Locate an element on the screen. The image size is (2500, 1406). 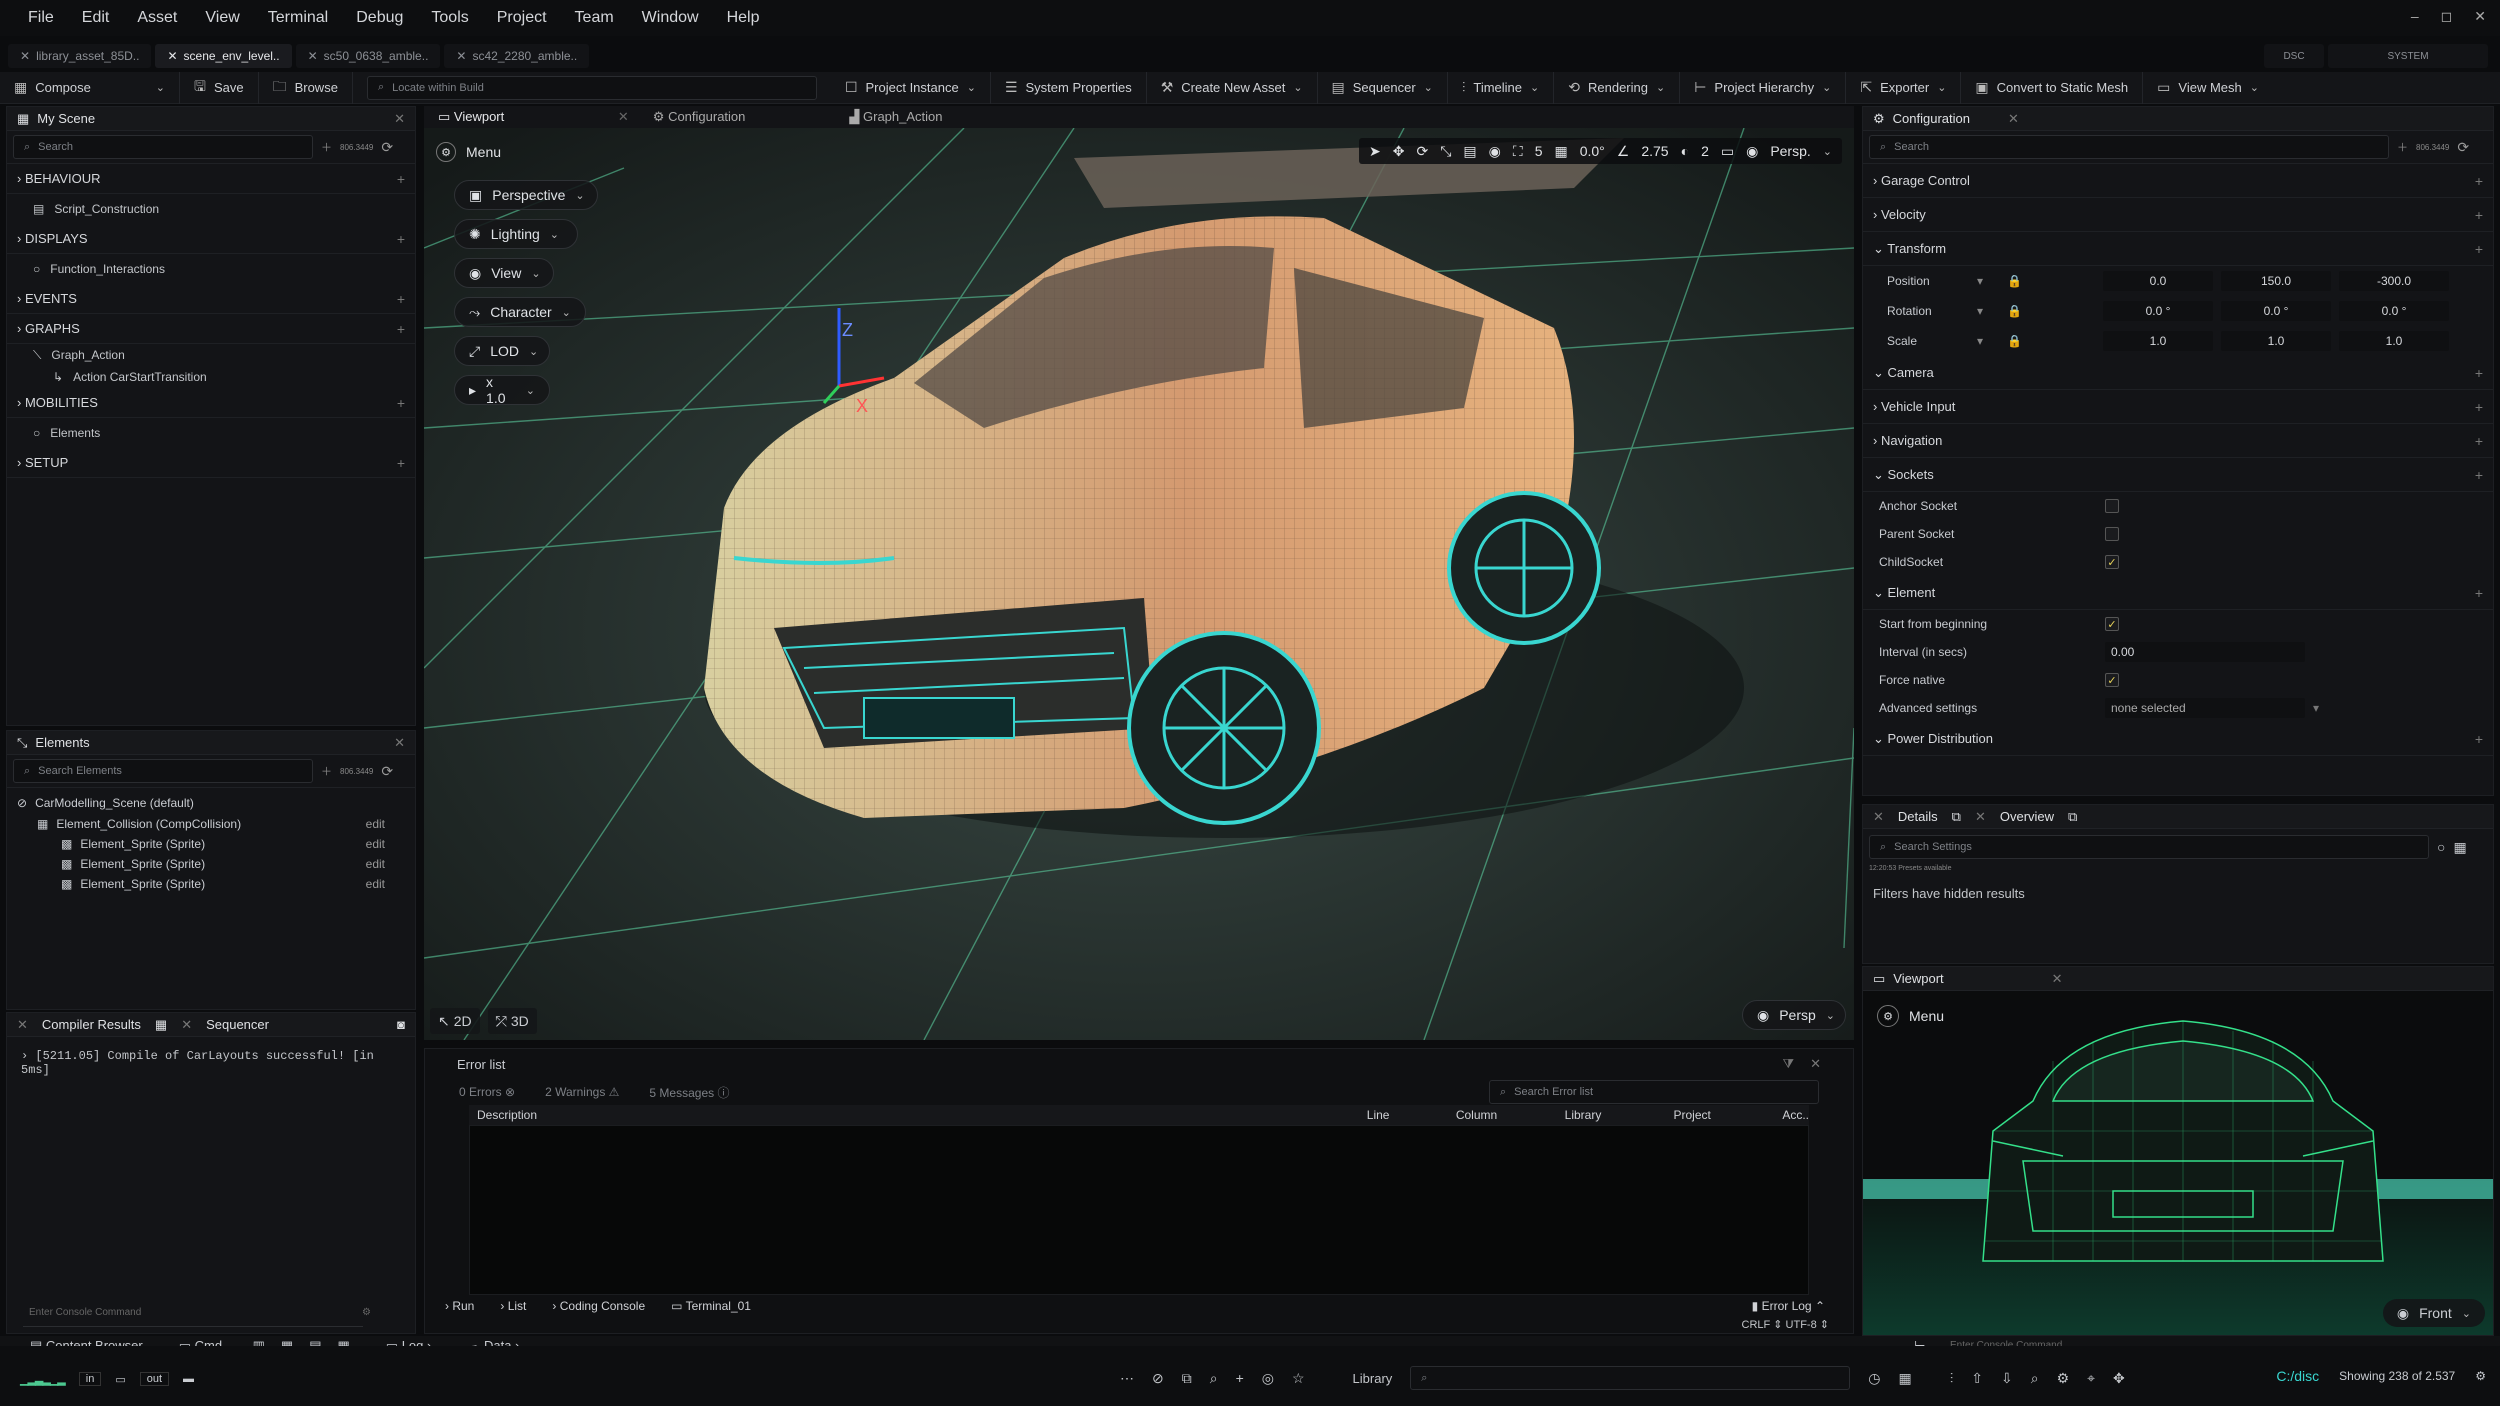
convert-static-mesh-button: ▣ Convert to Static Mesh is located at coordinates (2052, 87).